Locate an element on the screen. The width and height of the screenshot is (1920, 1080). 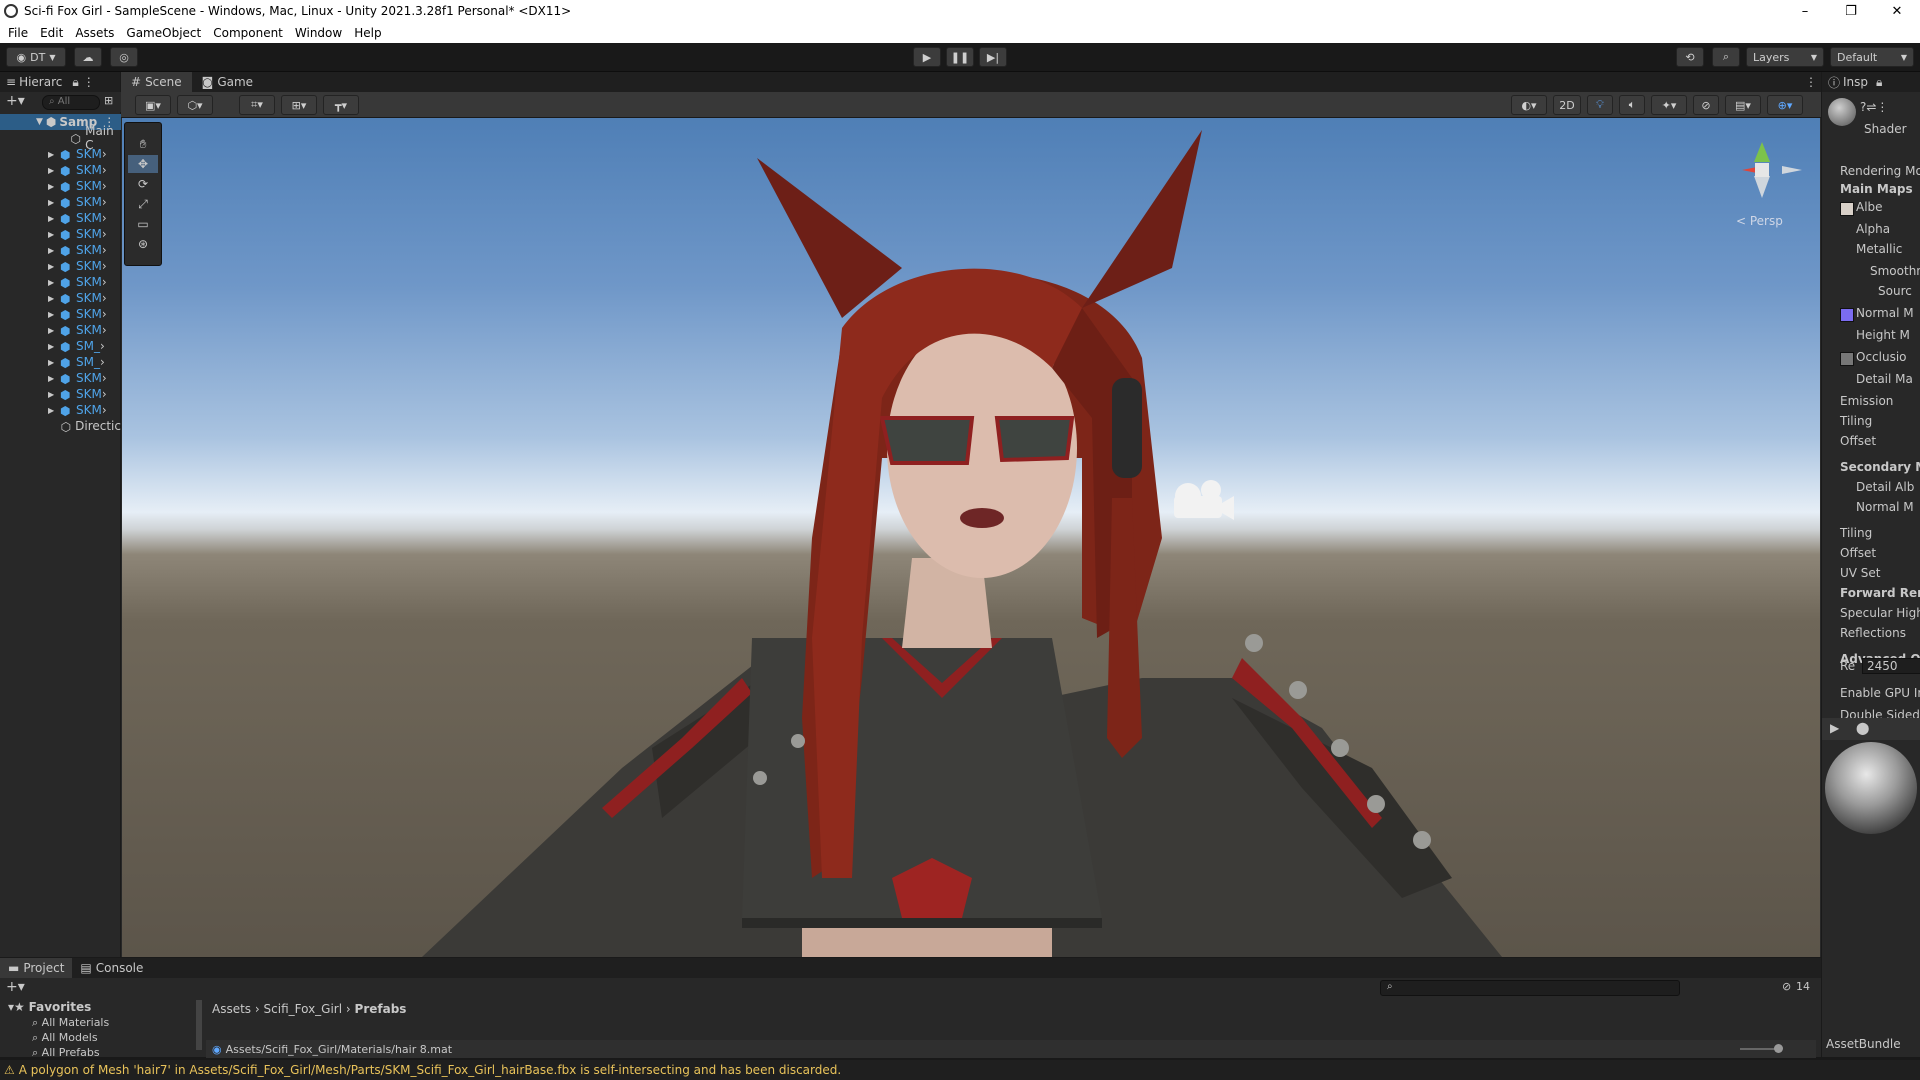
folder-tree-scrollbar is located at coordinates (199, 1025).